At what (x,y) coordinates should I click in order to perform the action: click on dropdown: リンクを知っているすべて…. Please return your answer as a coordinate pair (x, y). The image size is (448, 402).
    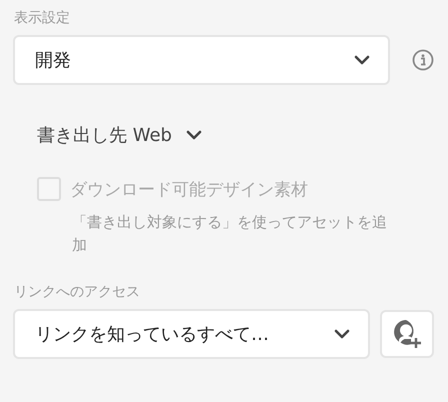
    Looking at the image, I should click on (191, 334).